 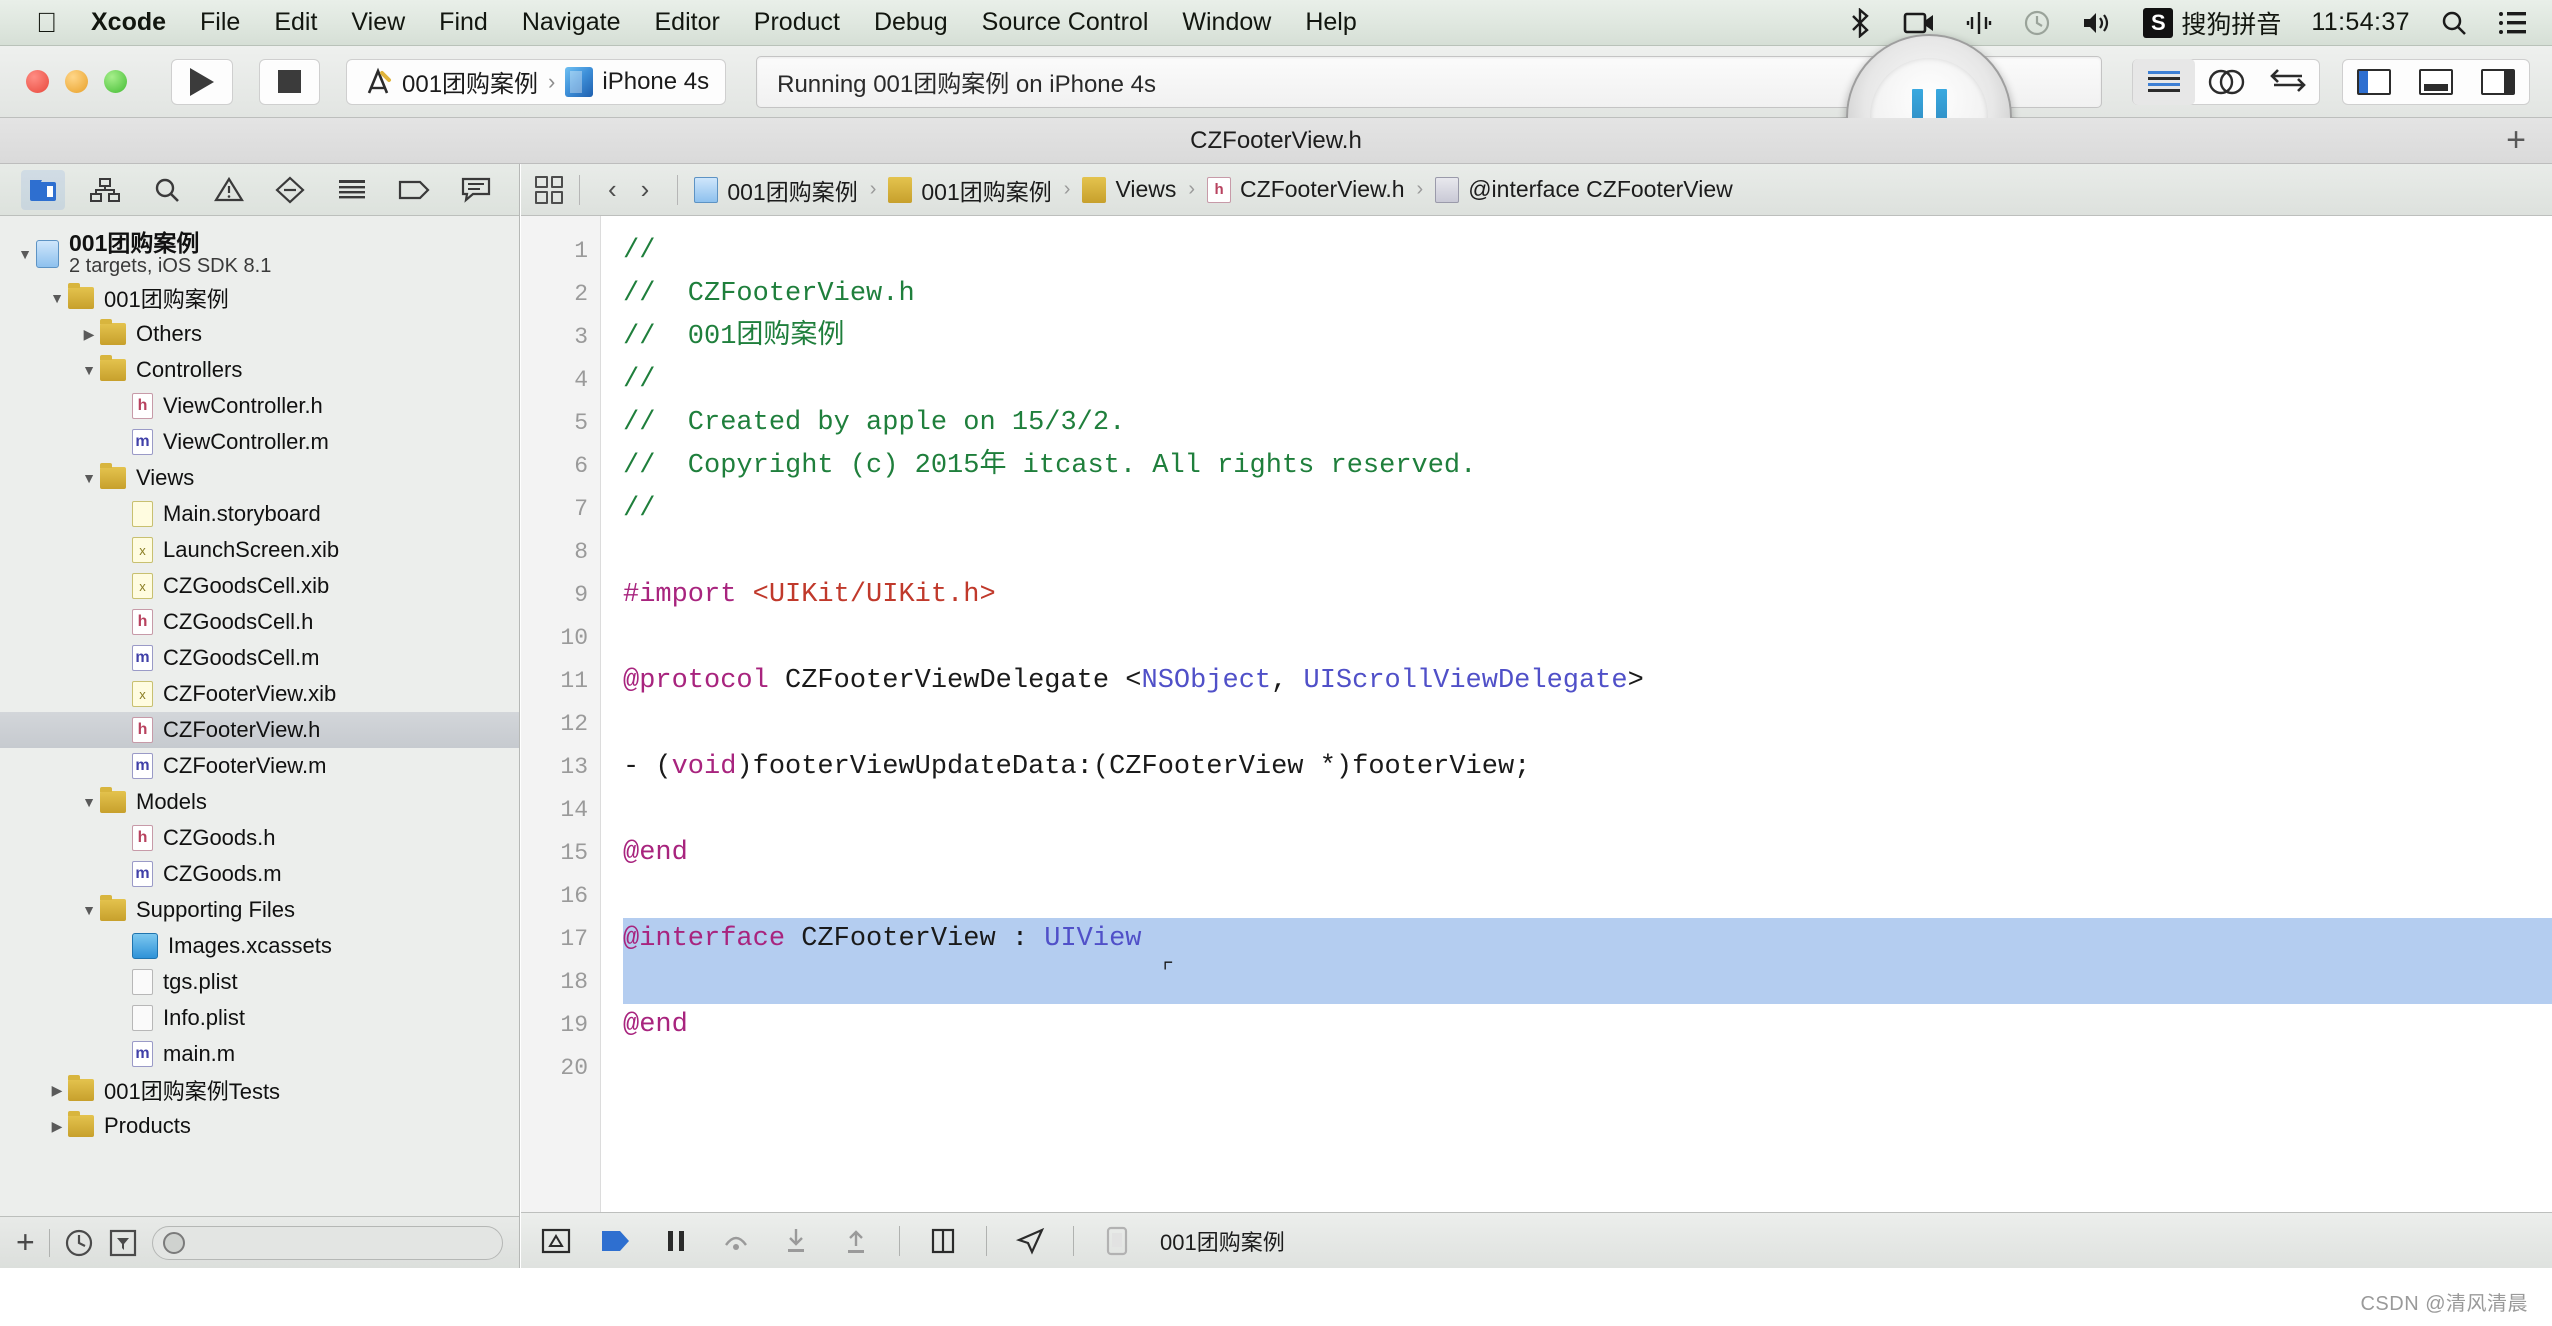 I want to click on disclosure-triangle-icon: ▼, so click(x=25, y=254).